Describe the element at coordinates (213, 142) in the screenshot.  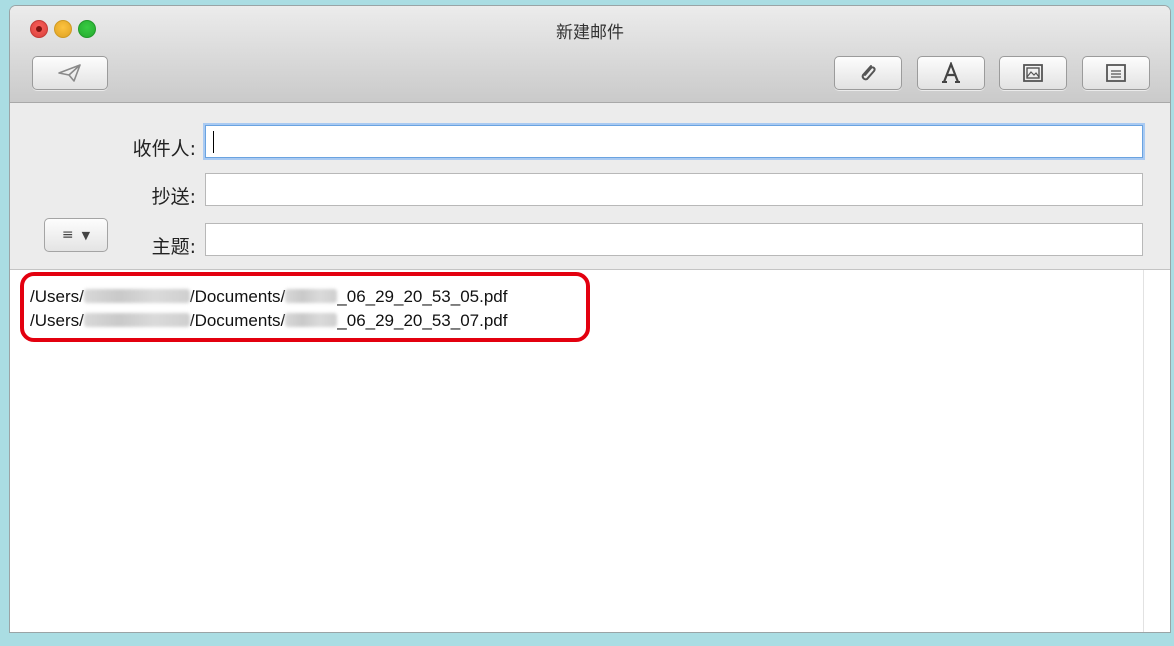
I see `text-caret` at that location.